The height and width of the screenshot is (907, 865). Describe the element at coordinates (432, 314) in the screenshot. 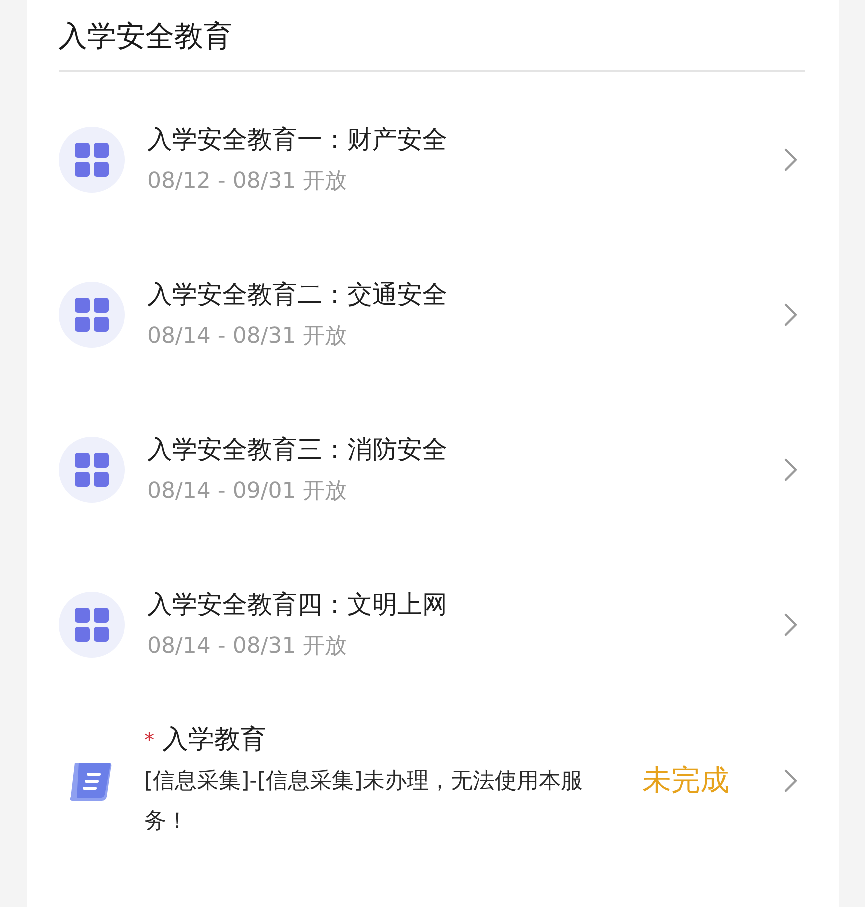

I see `lesson-item: 入学安全教育二：交通安全 08/14 - 08/31 开放` at that location.